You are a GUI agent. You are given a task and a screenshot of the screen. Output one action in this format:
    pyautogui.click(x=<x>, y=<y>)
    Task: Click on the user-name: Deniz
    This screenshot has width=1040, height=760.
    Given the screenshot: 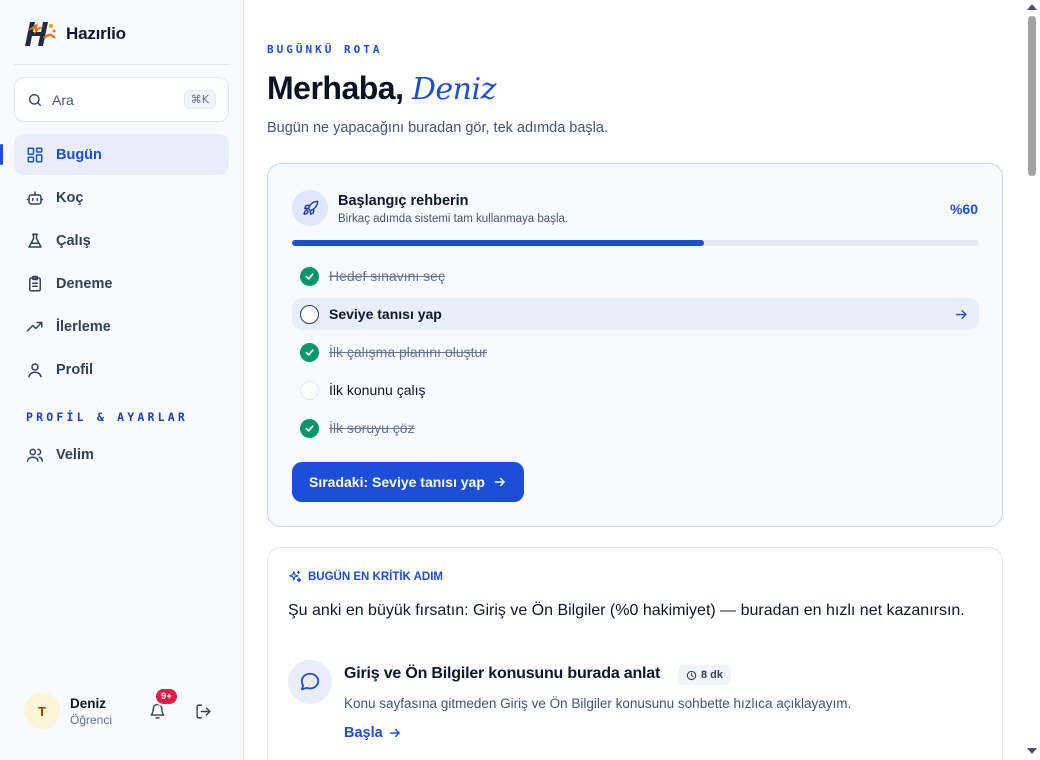 What is the action you would take?
    pyautogui.click(x=88, y=703)
    